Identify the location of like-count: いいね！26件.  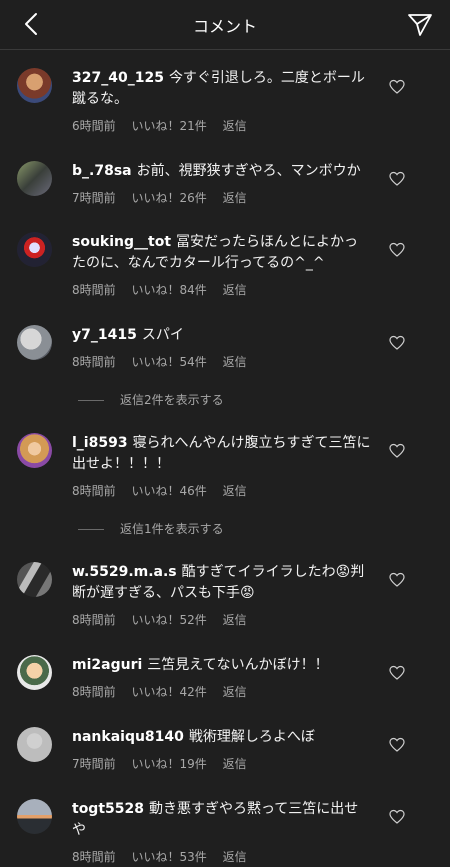
(168, 198).